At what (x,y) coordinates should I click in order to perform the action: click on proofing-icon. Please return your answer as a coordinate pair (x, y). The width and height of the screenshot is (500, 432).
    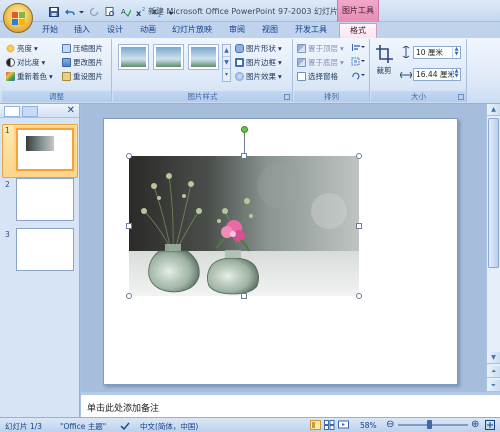
    Looking at the image, I should click on (125, 426).